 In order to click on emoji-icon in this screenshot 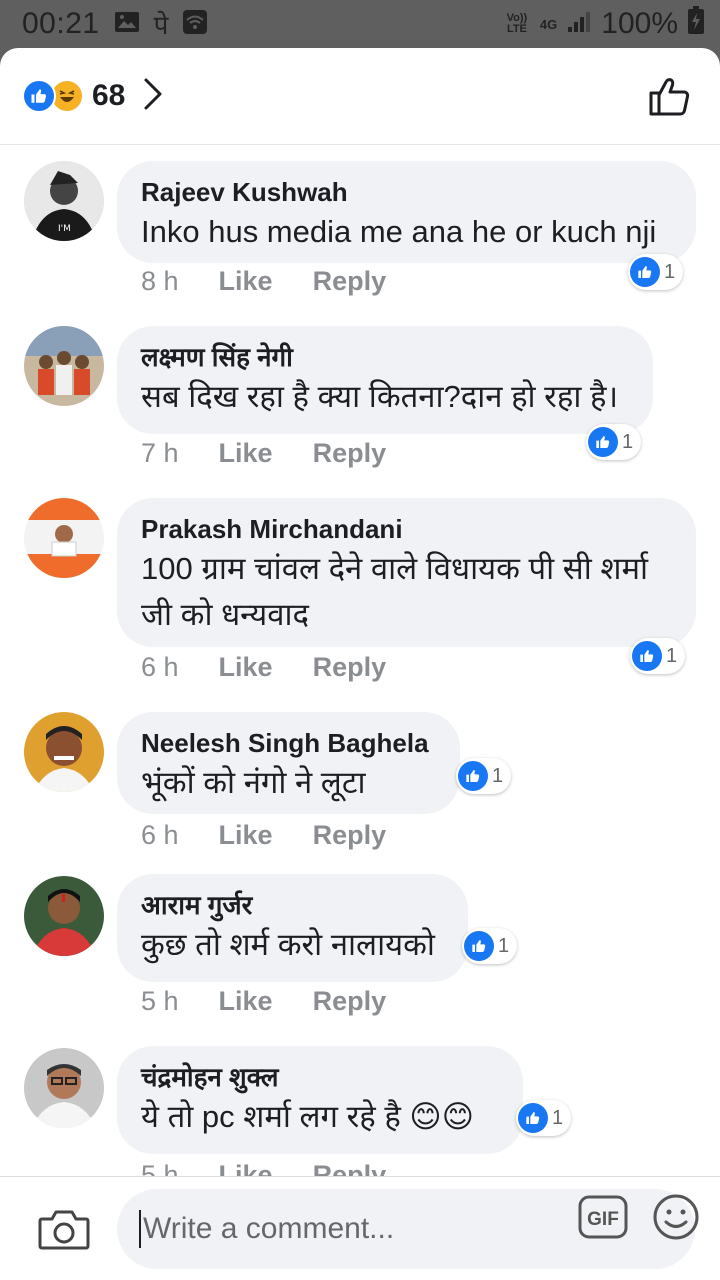, I will do `click(676, 1219)`.